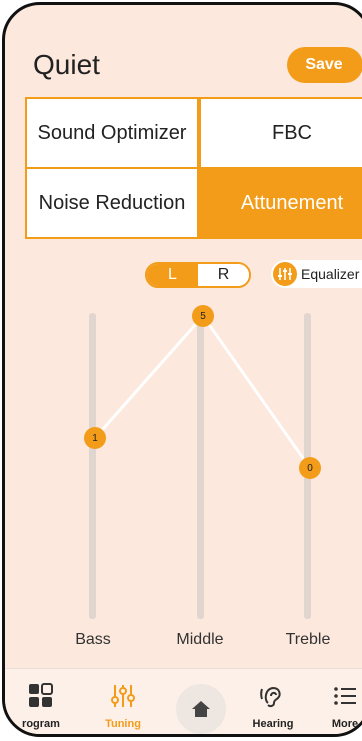  I want to click on nav-more-label: More, so click(345, 724).